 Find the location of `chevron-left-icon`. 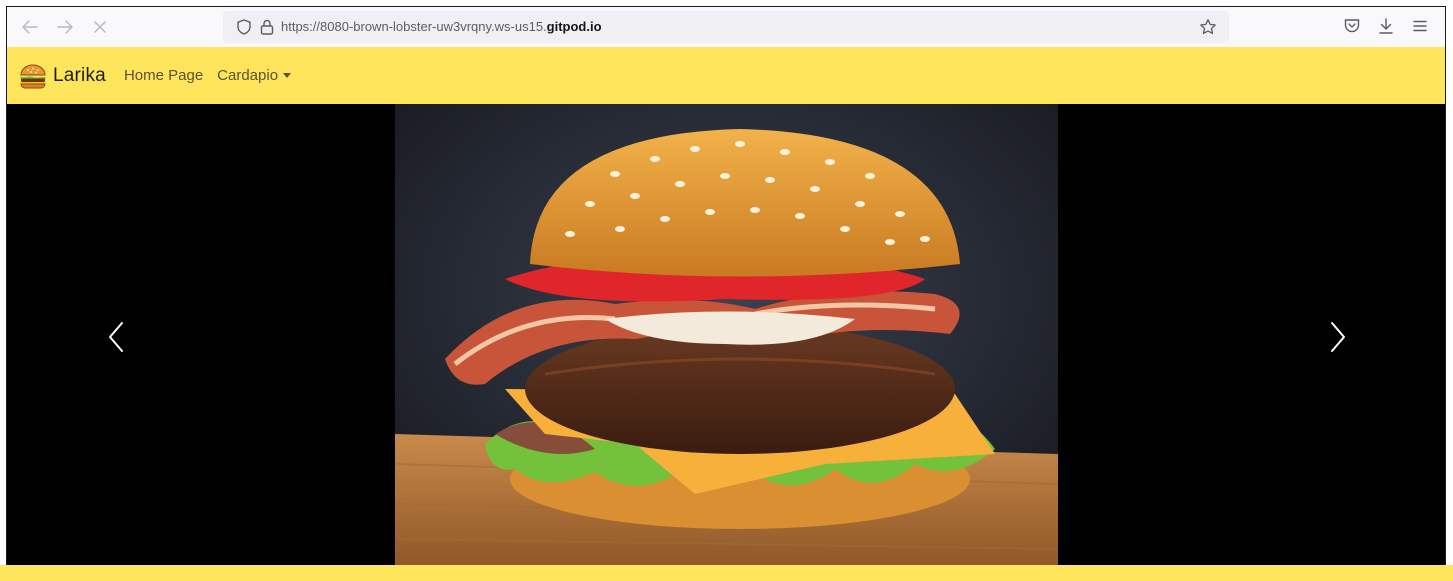

chevron-left-icon is located at coordinates (116, 337).